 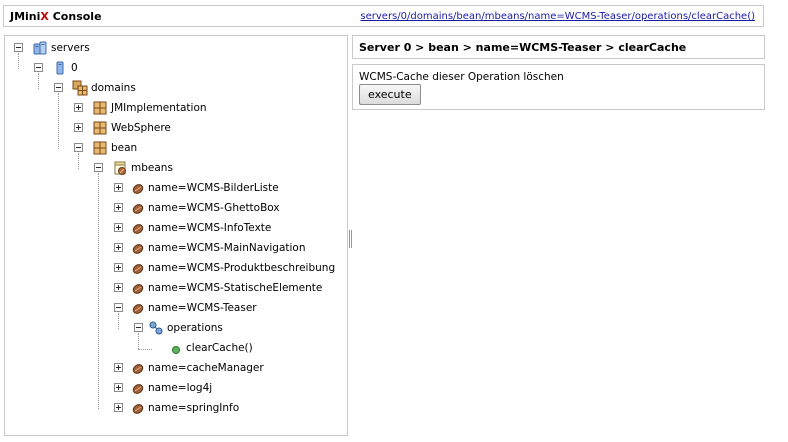 I want to click on tree-node-operation: clearCache(), so click(x=175, y=349).